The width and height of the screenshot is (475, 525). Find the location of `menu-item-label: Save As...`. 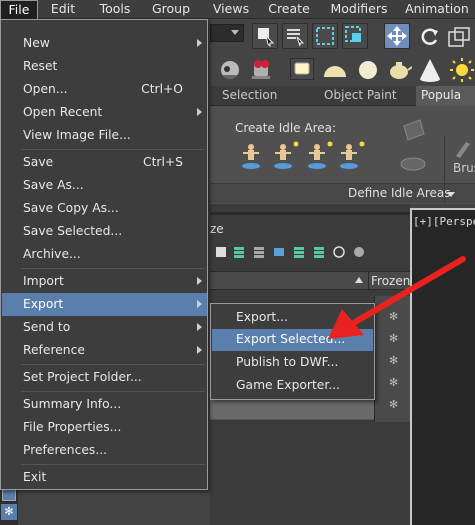

menu-item-label: Save As... is located at coordinates (53, 185).